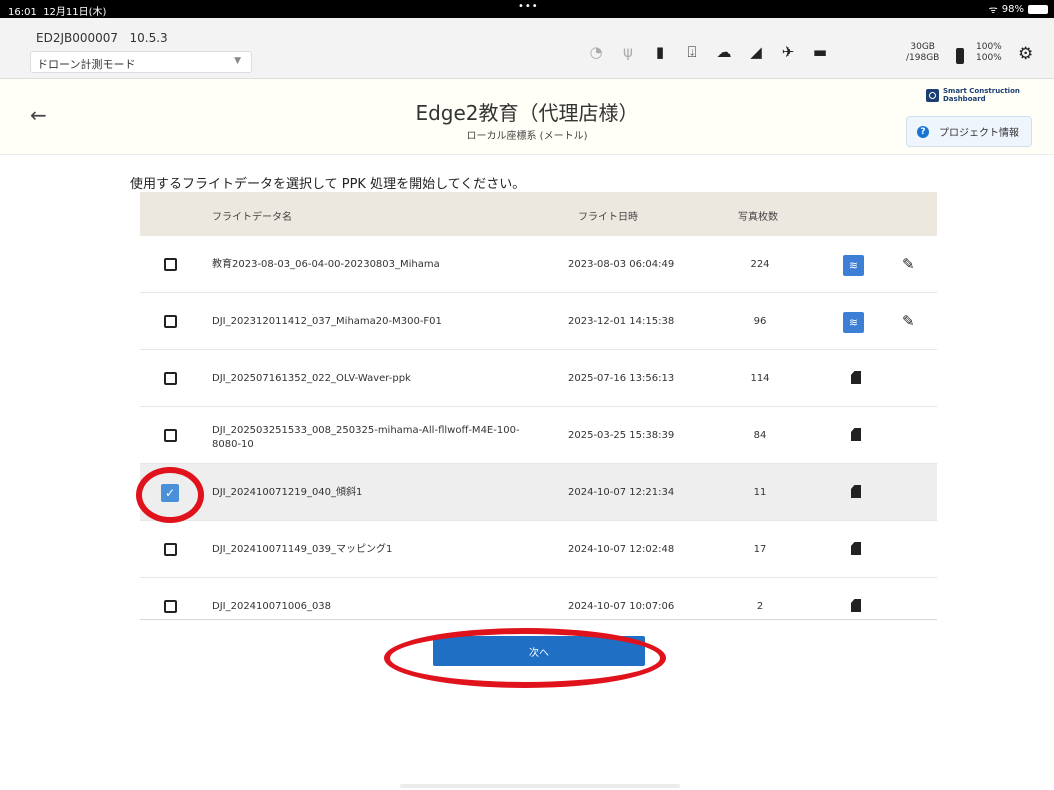 The width and height of the screenshot is (1054, 790). What do you see at coordinates (608, 217) in the screenshot?
I see `col-header-datetime: フライト日時` at bounding box center [608, 217].